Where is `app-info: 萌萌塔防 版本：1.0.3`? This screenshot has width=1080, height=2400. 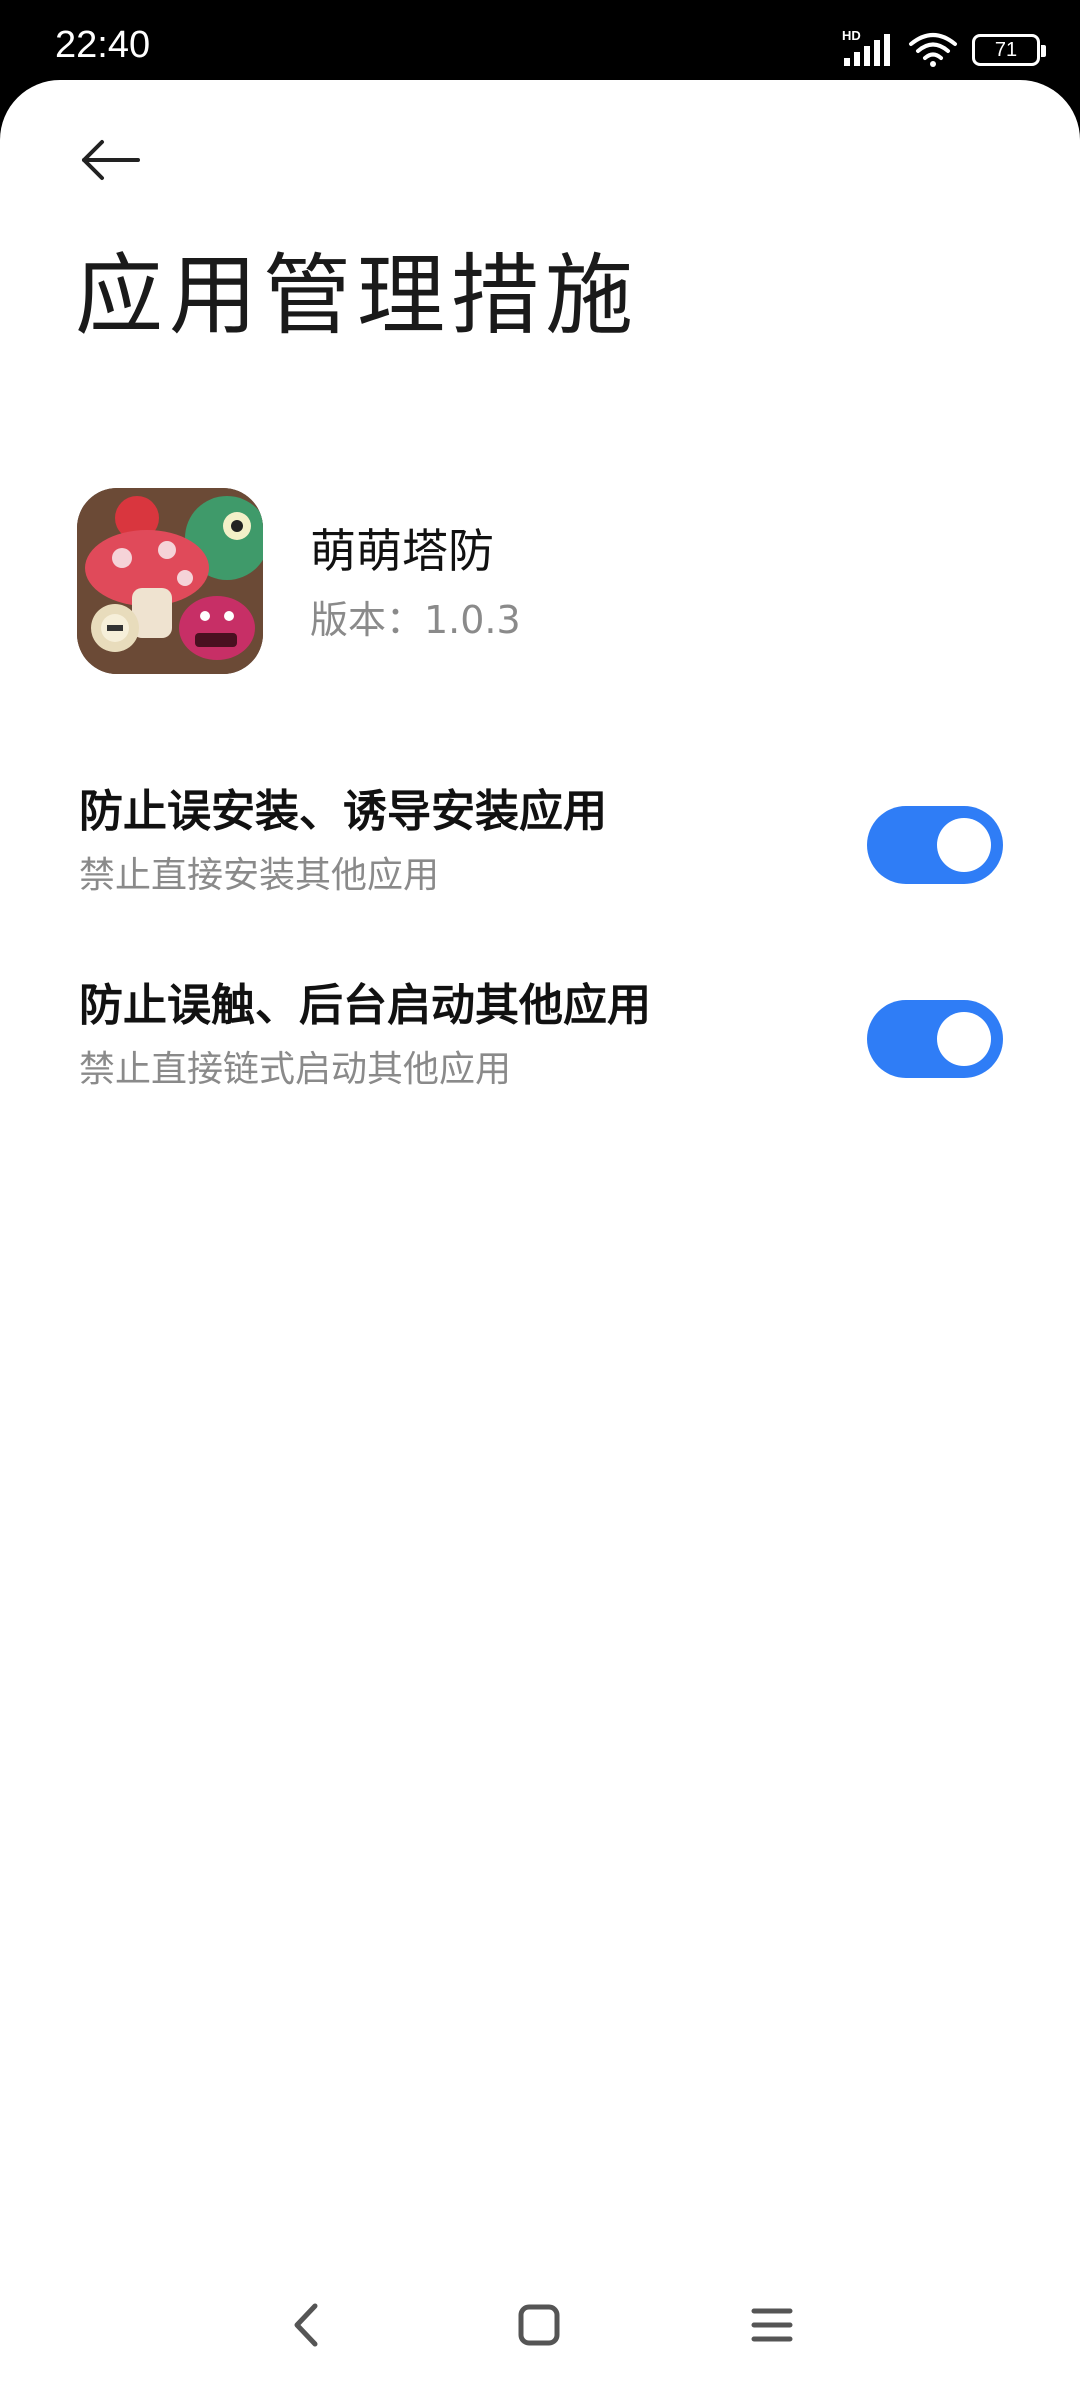 app-info: 萌萌塔防 版本：1.0.3 is located at coordinates (542, 583).